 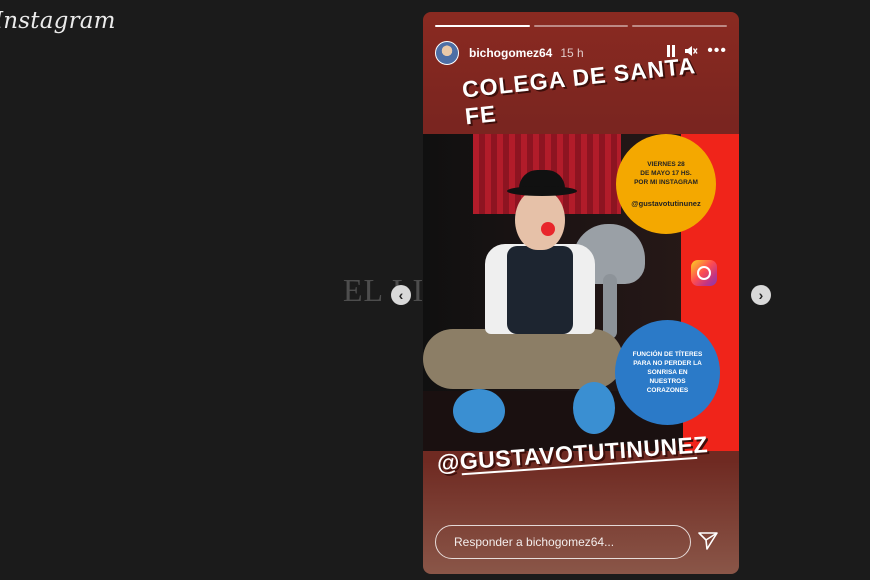 I want to click on event-channel: POR MI INSTAGRAM, so click(x=666, y=182).